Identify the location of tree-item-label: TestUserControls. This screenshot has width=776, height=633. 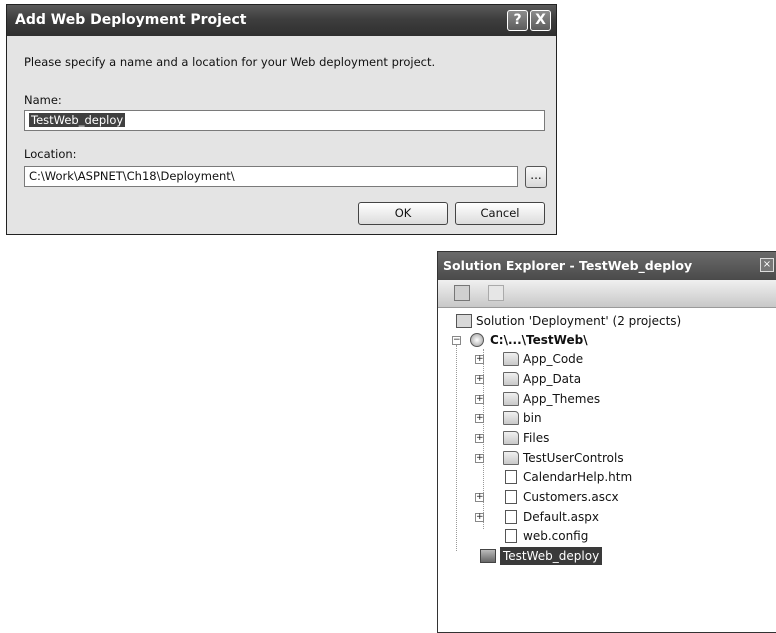
(573, 458).